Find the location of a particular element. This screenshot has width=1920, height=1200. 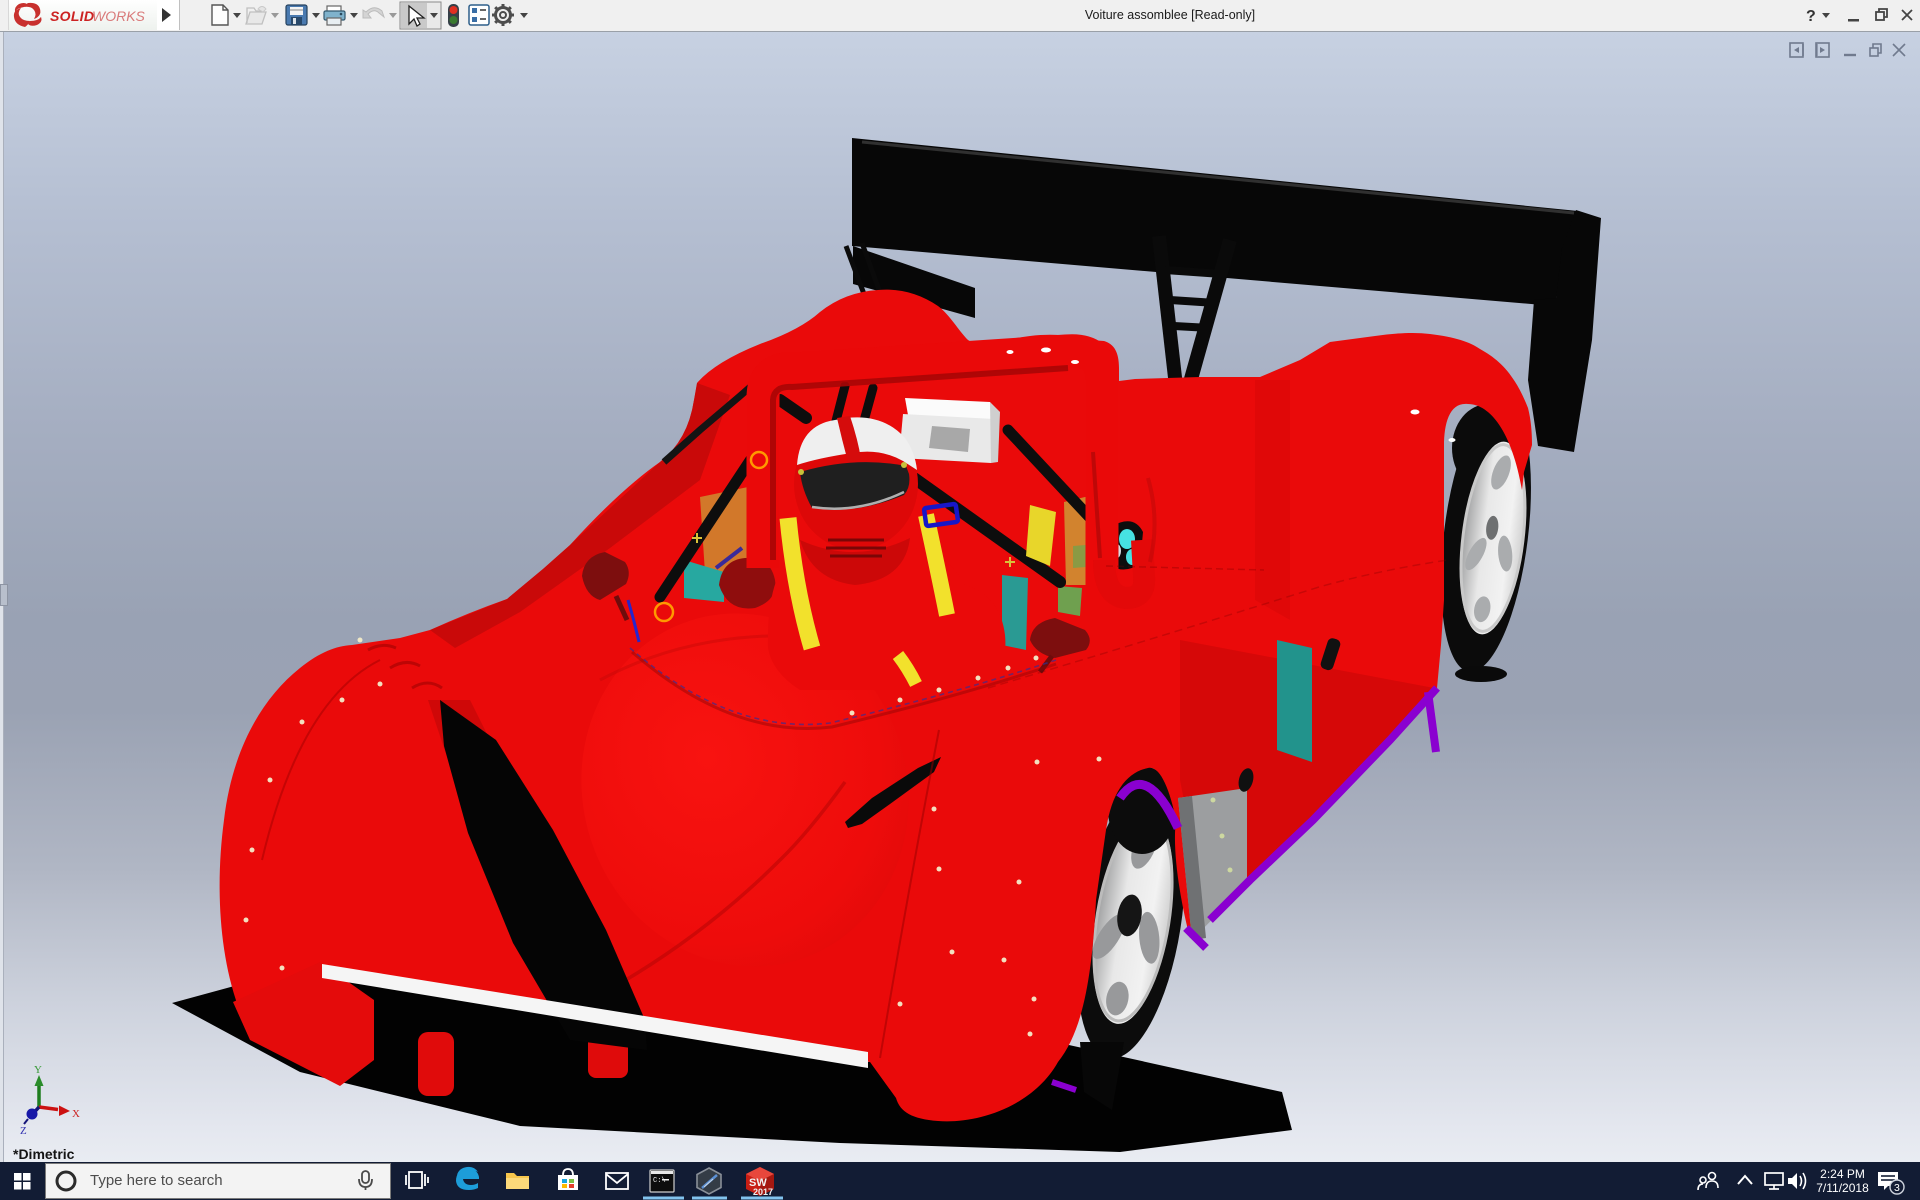

svg-text: X is located at coordinates (76, 1114).